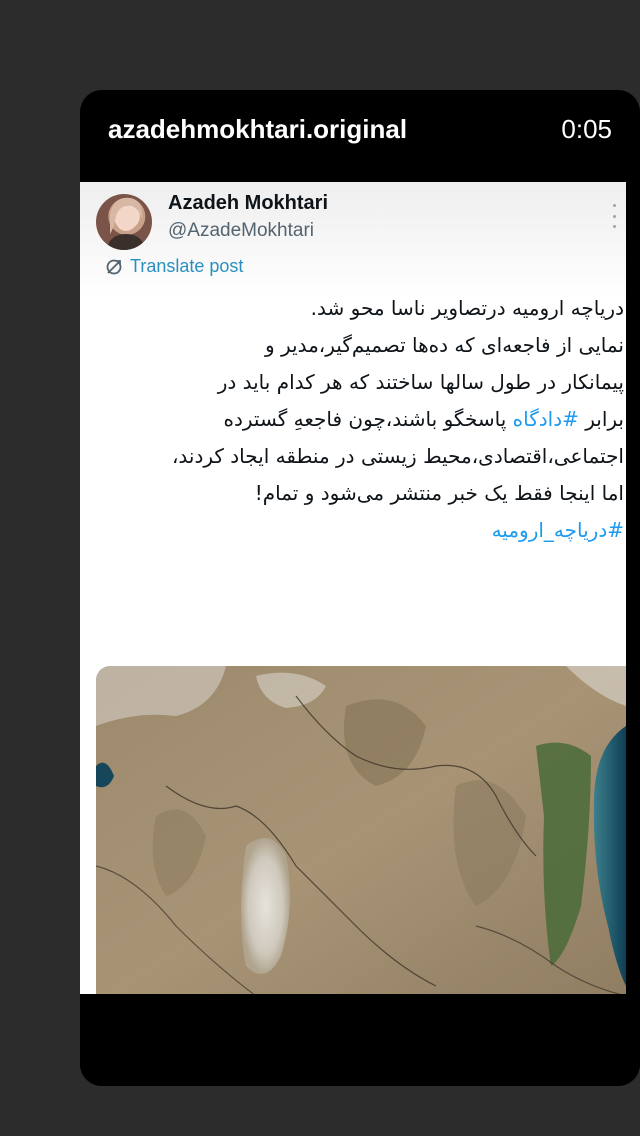 This screenshot has height=1136, width=640. What do you see at coordinates (248, 203) in the screenshot?
I see `display-name: Azadeh Mokhtari` at bounding box center [248, 203].